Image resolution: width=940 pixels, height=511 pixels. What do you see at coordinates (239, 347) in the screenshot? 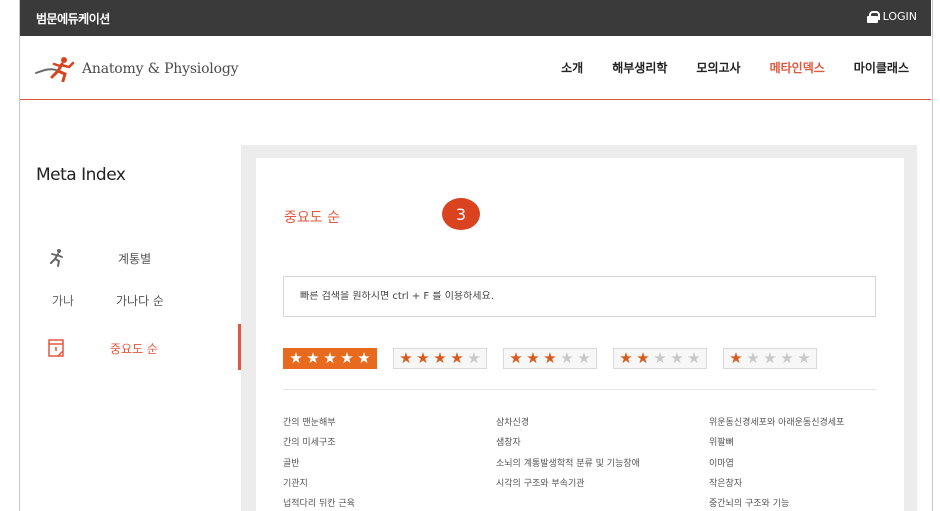
I see `active-indicator` at bounding box center [239, 347].